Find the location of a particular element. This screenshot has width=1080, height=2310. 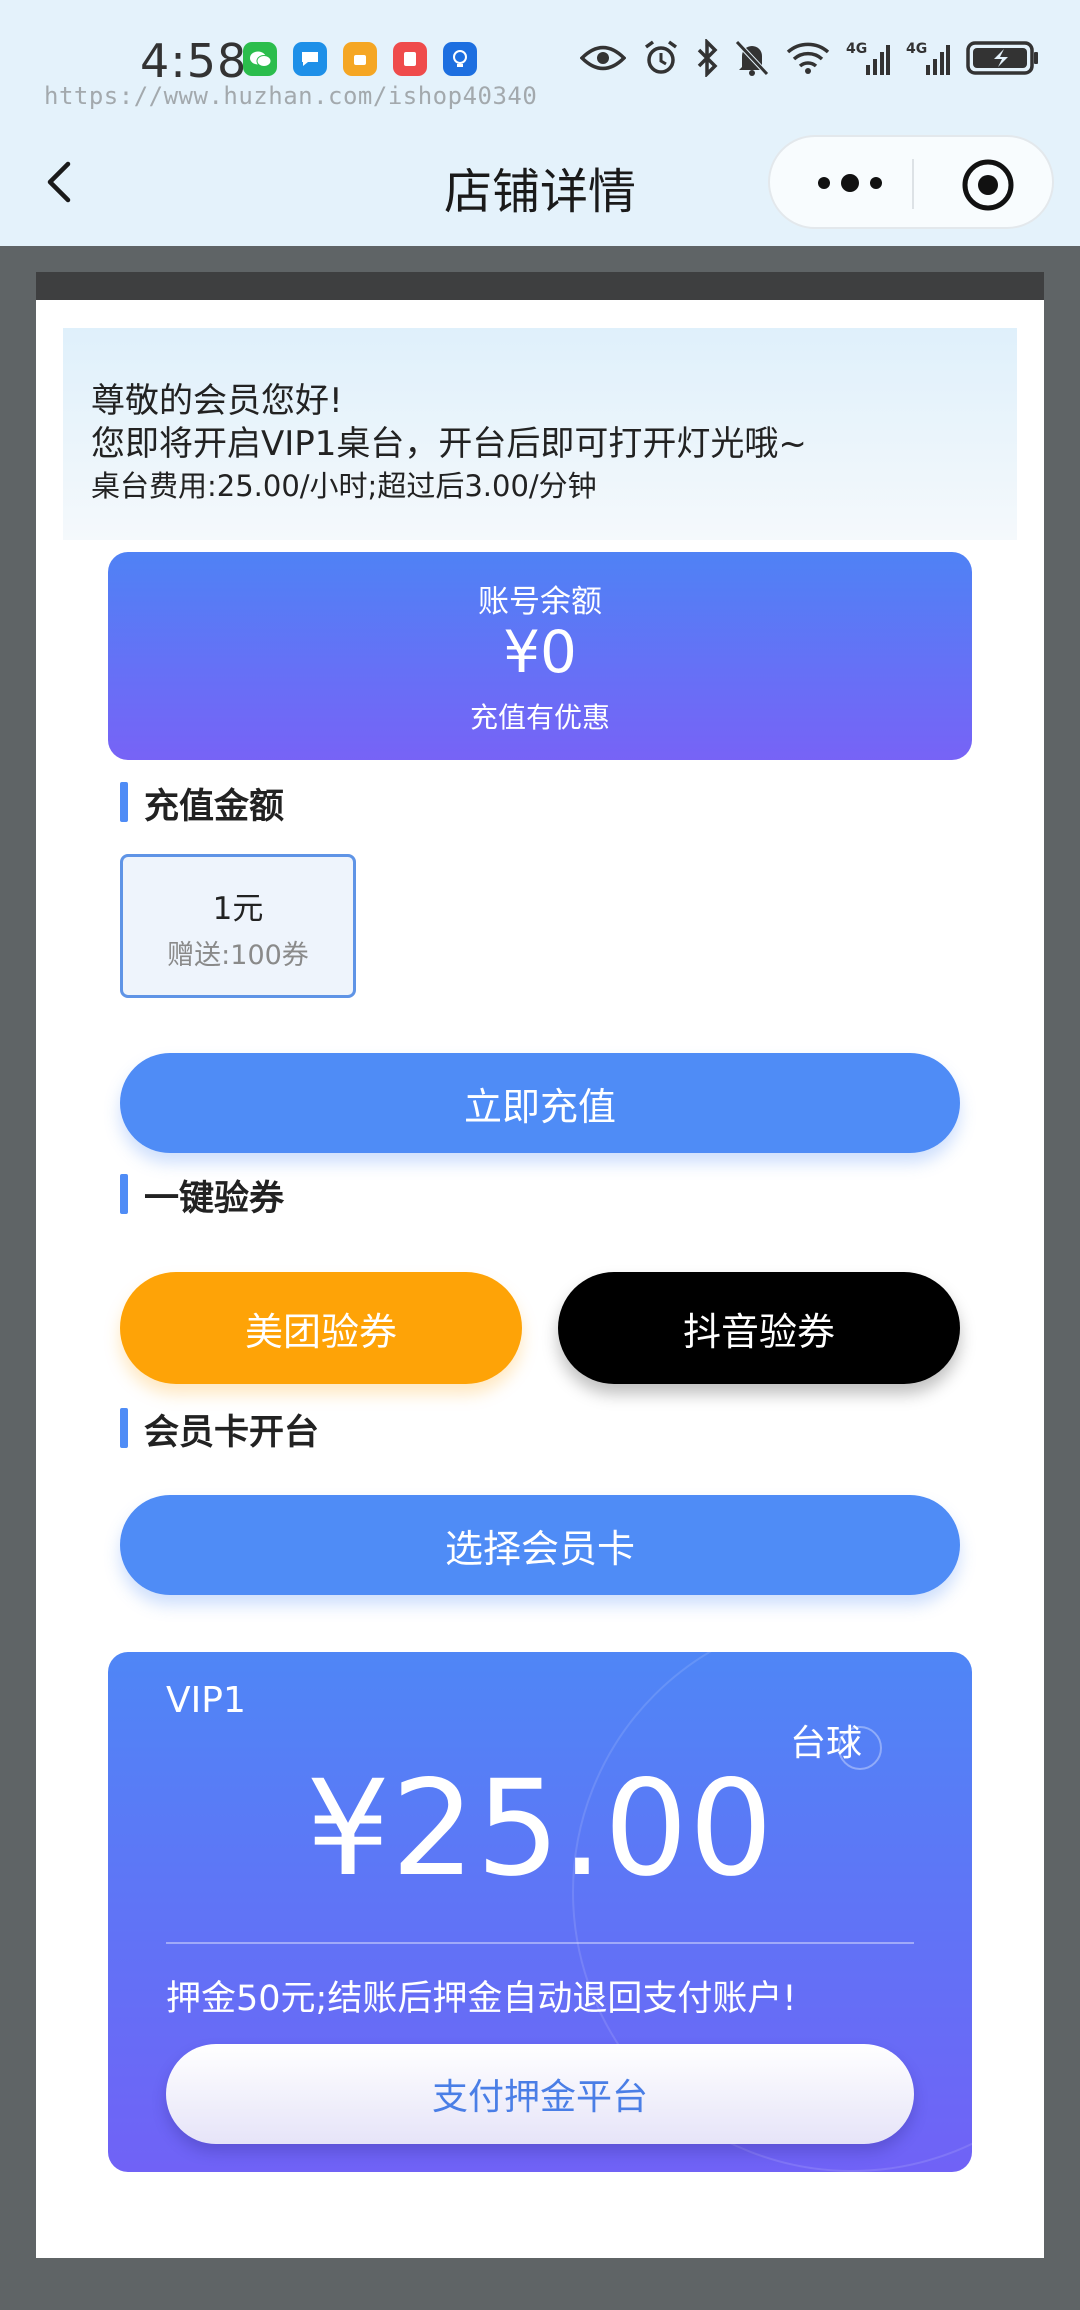

wifi-icon is located at coordinates (808, 58).